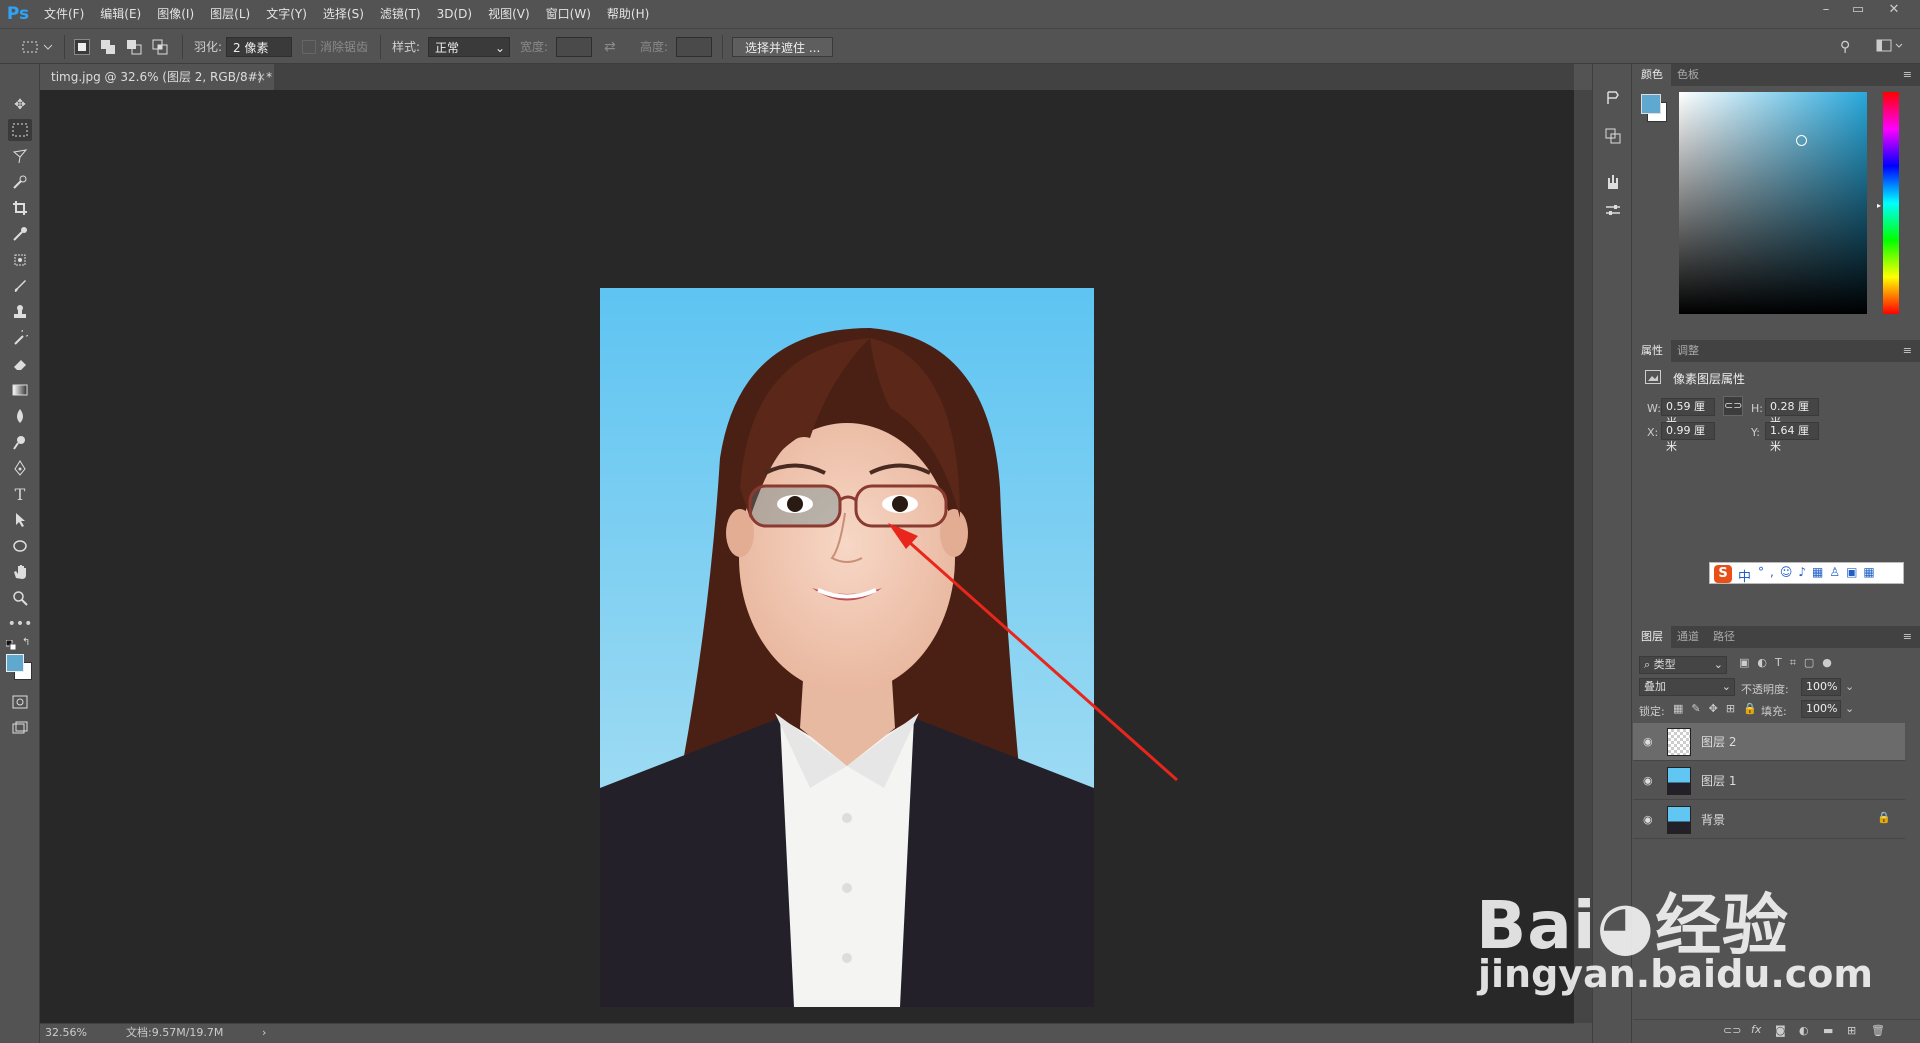 Image resolution: width=1920 pixels, height=1043 pixels. I want to click on ime-toolbar: S 中 °,☺♪▦♙▣▦, so click(1806, 573).